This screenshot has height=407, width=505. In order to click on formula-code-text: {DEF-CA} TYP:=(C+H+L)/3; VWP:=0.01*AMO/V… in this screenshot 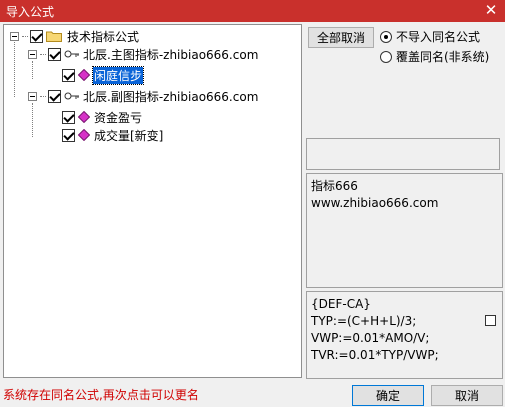, I will do `click(375, 329)`.